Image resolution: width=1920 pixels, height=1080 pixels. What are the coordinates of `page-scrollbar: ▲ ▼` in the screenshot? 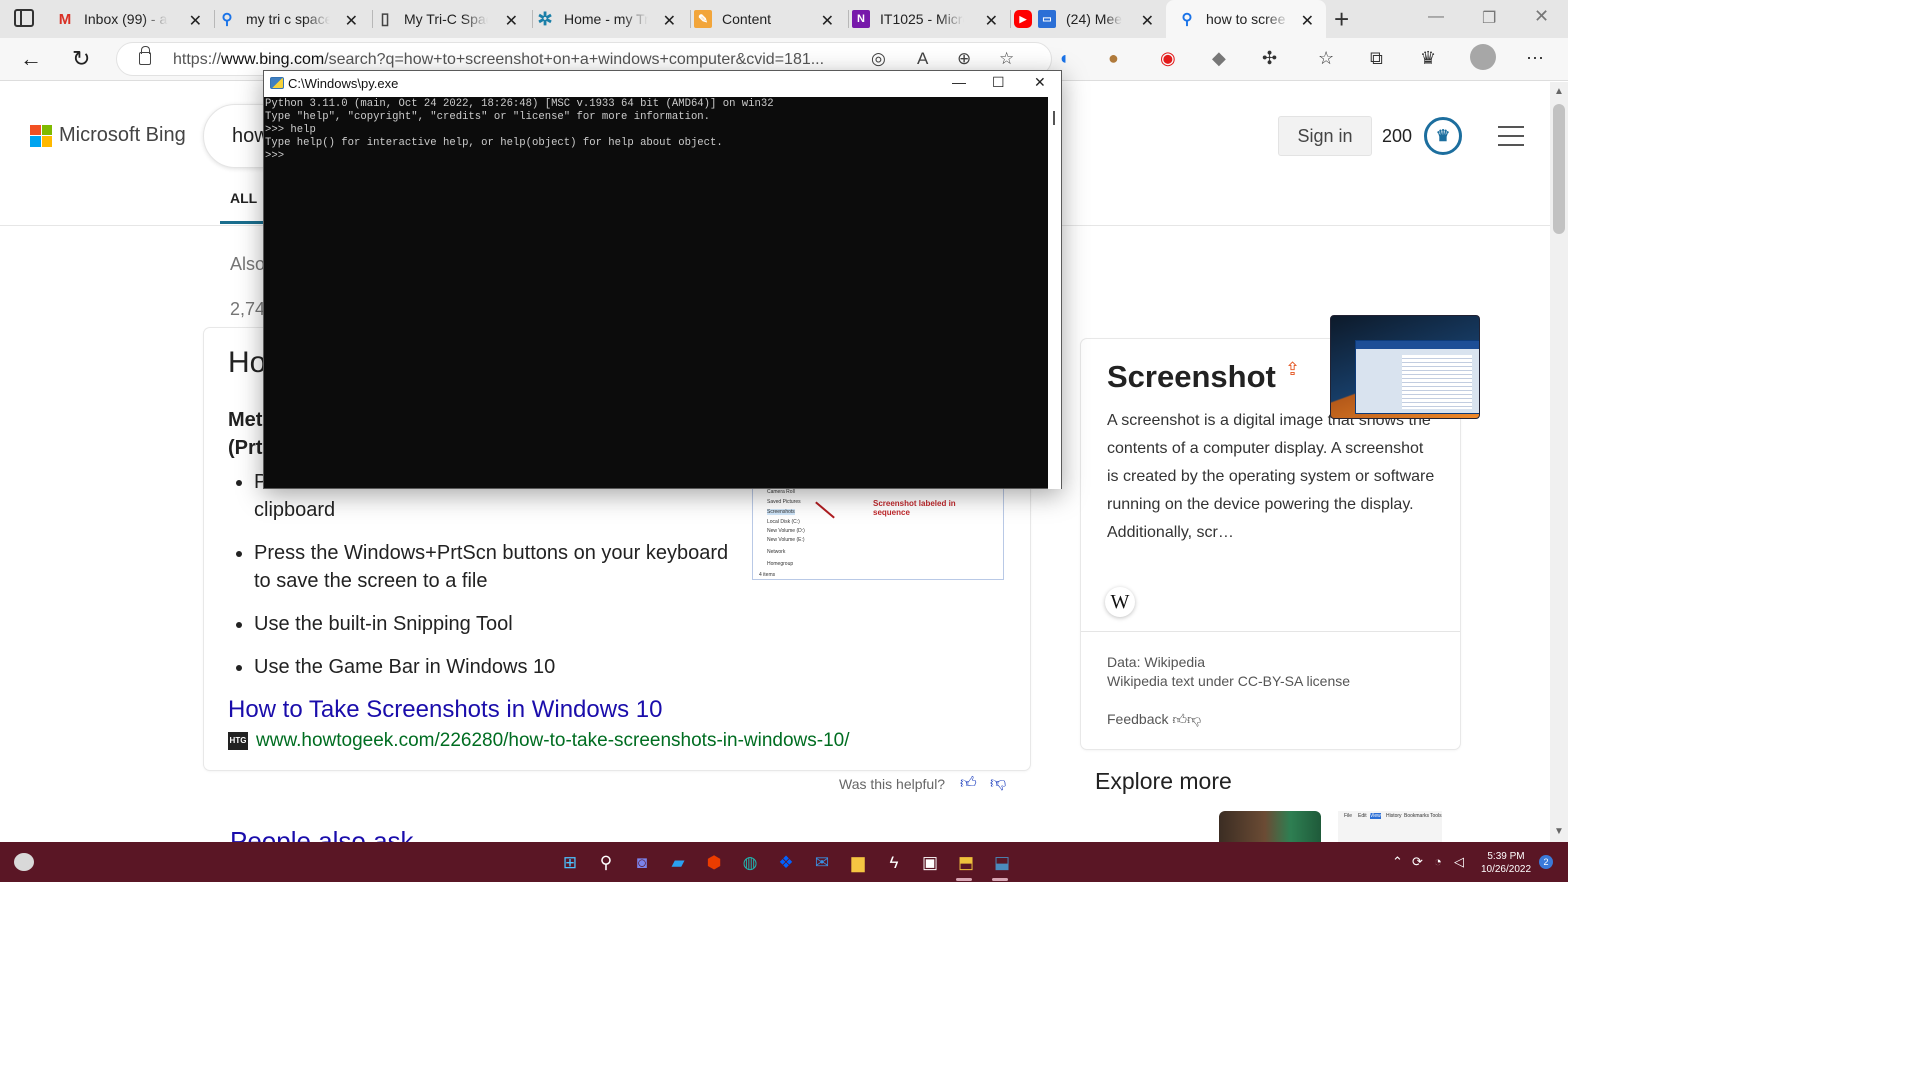 It's located at (1559, 462).